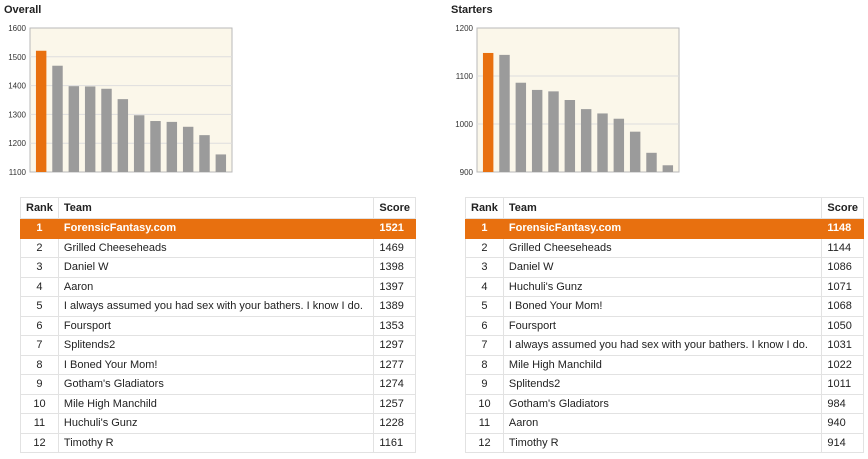 This screenshot has height=459, width=868. I want to click on team-cell: Gotham's Gladiators, so click(662, 403).